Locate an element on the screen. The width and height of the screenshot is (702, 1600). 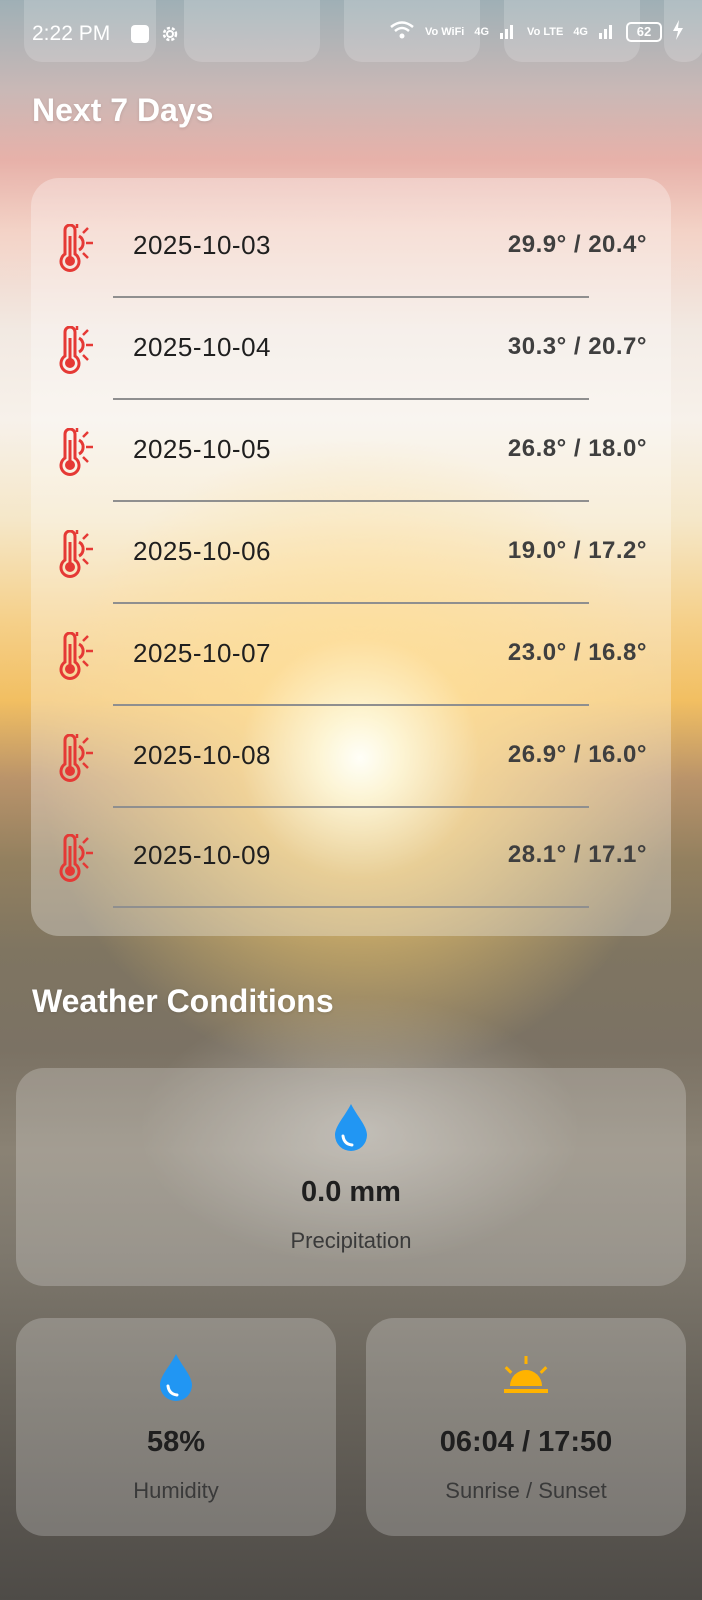
precipitation-card: 0.0 mm Precipitation is located at coordinates (351, 1177).